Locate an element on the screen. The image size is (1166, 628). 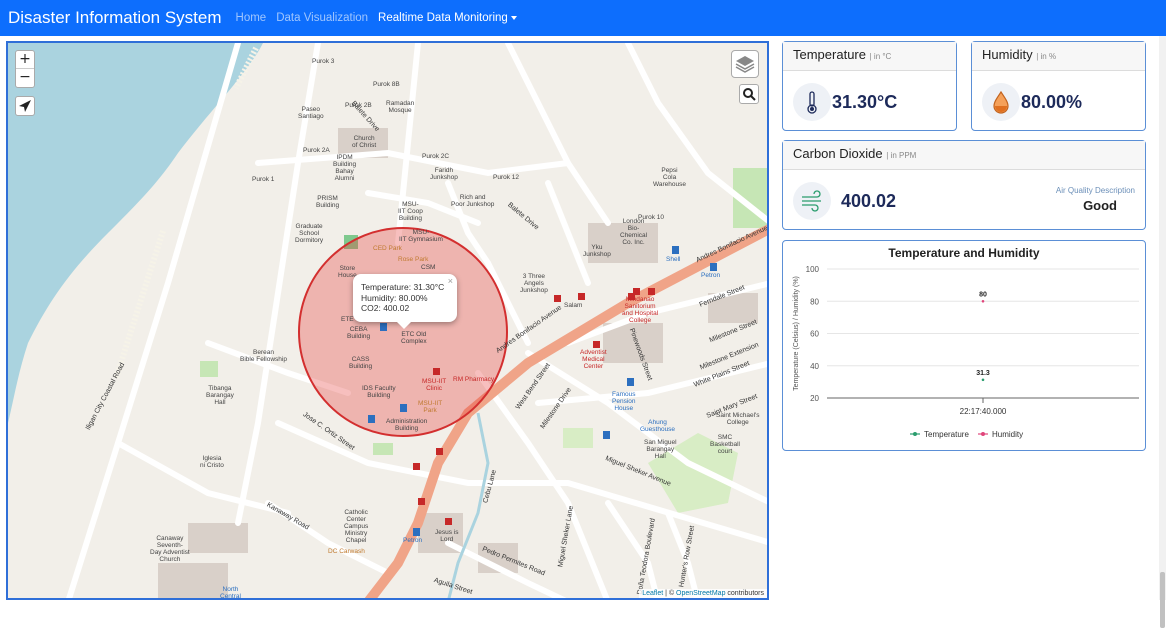
popup-close-button: × is located at coordinates (450, 281).